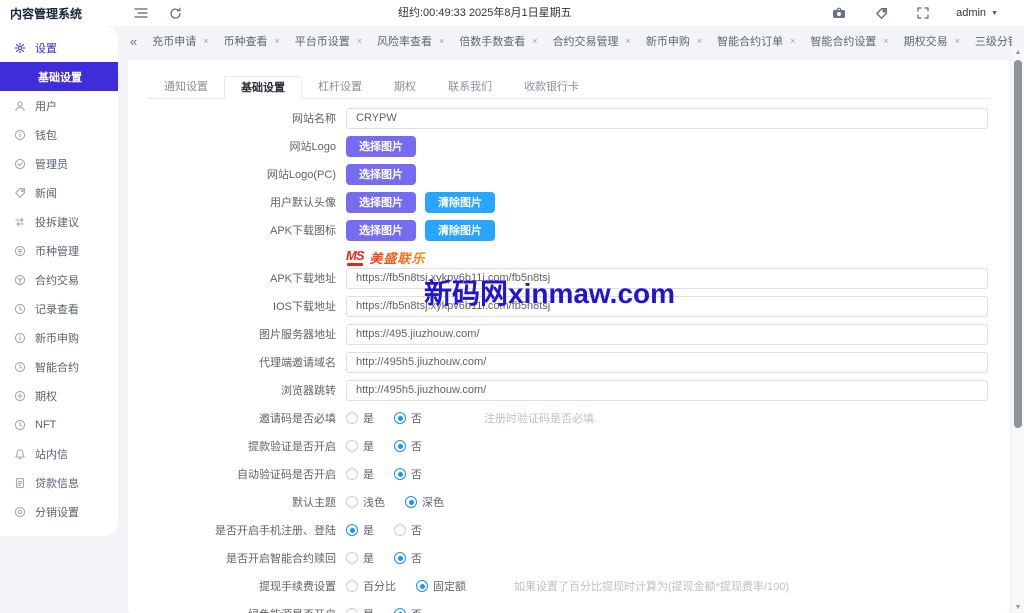 The width and height of the screenshot is (1024, 613). Describe the element at coordinates (186, 87) in the screenshot. I see `tab-notification-settings: 通知设置` at that location.